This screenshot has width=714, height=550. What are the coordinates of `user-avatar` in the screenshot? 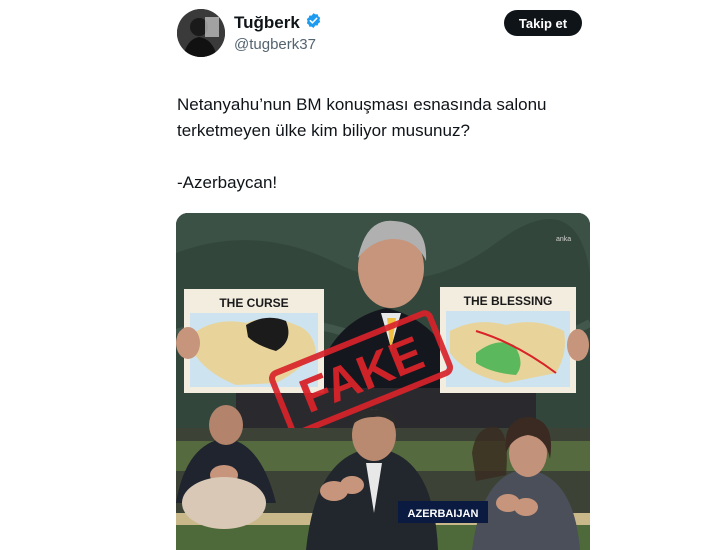 It's located at (201, 33).